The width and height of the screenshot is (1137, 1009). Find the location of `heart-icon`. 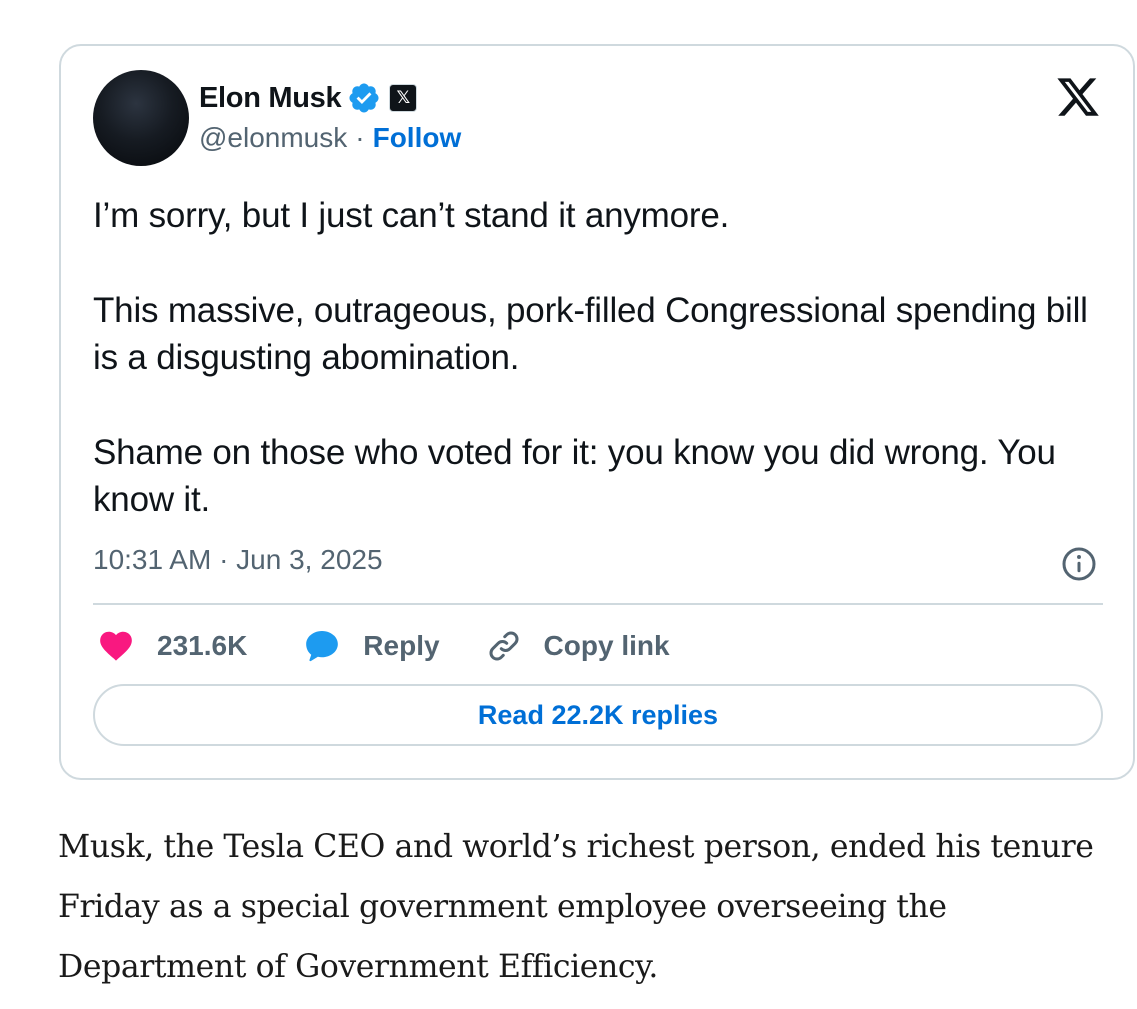

heart-icon is located at coordinates (116, 646).